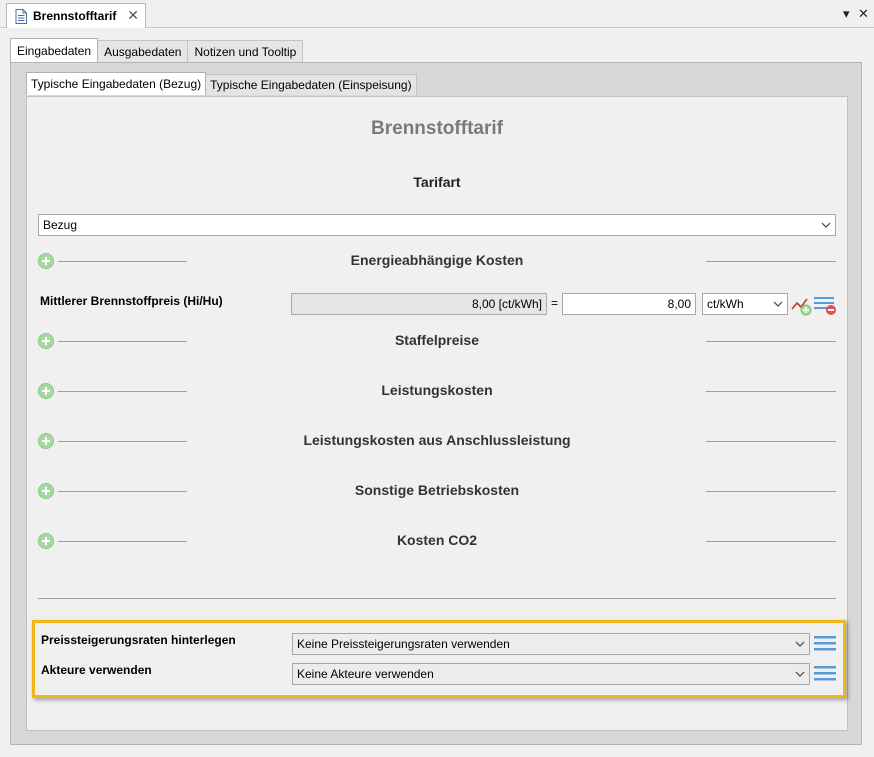 The height and width of the screenshot is (757, 874). I want to click on section-kosten-co2: Kosten CO2, so click(437, 541).